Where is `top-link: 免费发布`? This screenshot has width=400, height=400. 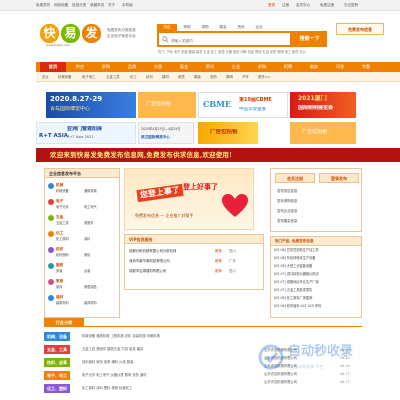 top-link: 免费发布 is located at coordinates (43, 5).